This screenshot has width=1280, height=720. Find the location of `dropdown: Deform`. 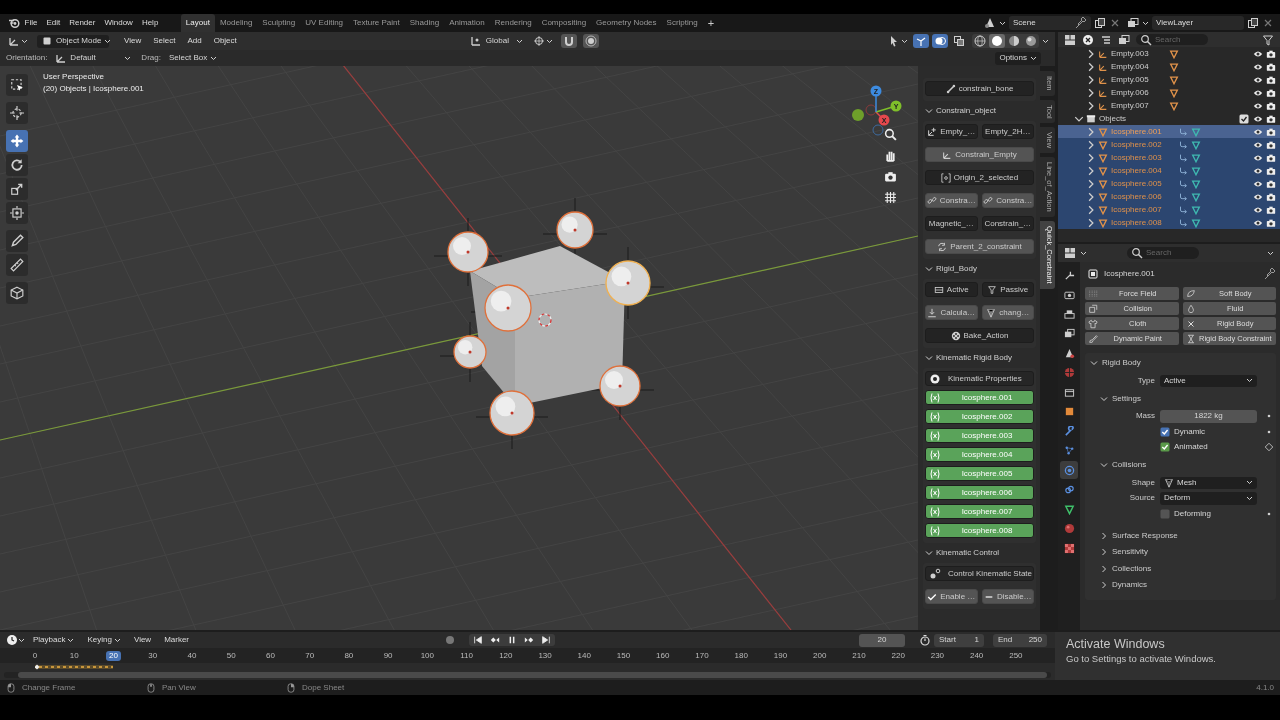

dropdown: Deform is located at coordinates (1208, 498).